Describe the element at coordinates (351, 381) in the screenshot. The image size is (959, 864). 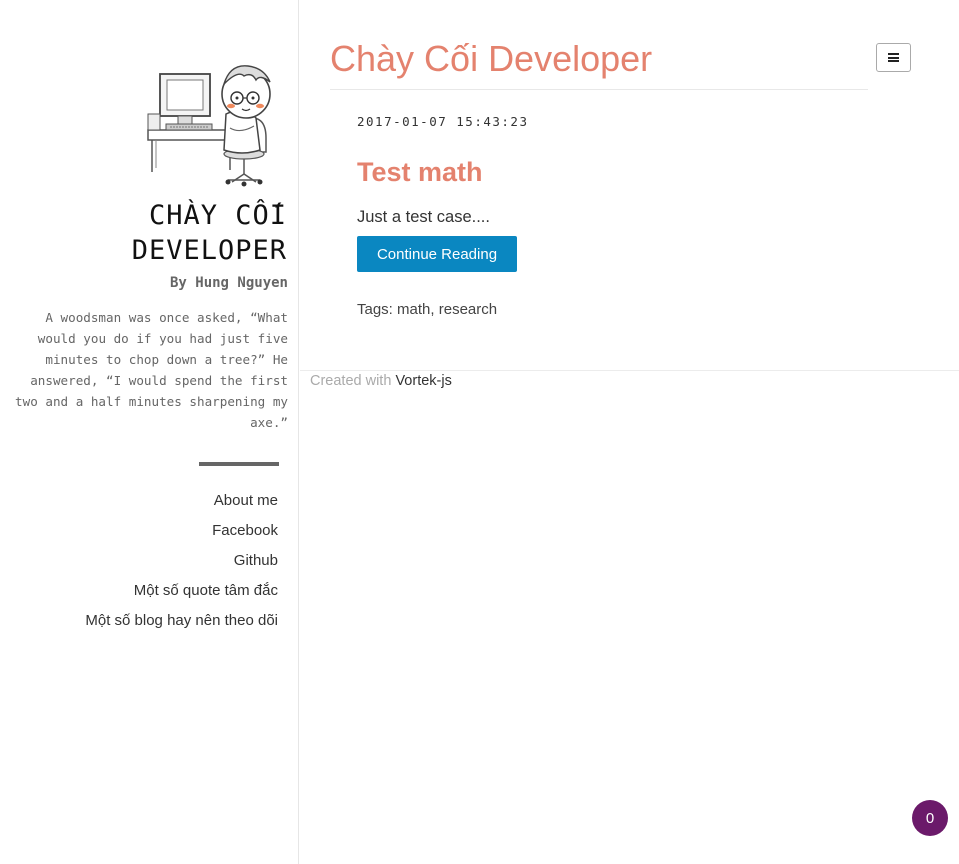
I see `footer-created-with: Created with` at that location.